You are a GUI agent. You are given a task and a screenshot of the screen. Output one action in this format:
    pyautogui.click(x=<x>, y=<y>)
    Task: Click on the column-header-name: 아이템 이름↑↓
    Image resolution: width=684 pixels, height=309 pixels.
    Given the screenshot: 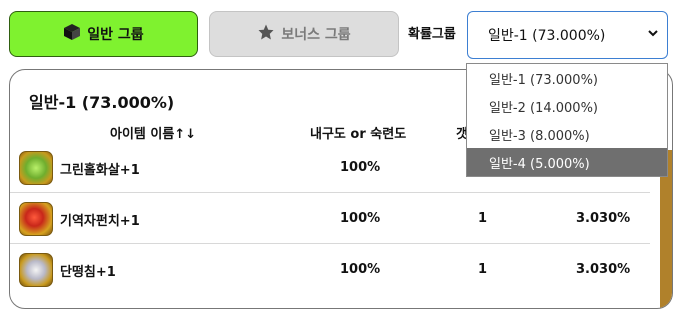 What is the action you would take?
    pyautogui.click(x=153, y=132)
    